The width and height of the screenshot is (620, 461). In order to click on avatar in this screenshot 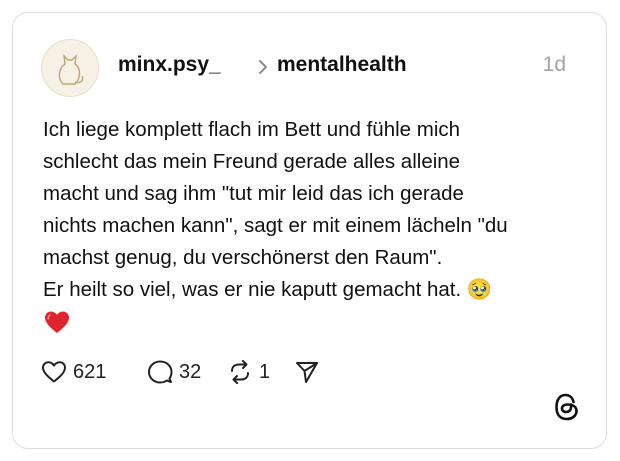, I will do `click(70, 68)`.